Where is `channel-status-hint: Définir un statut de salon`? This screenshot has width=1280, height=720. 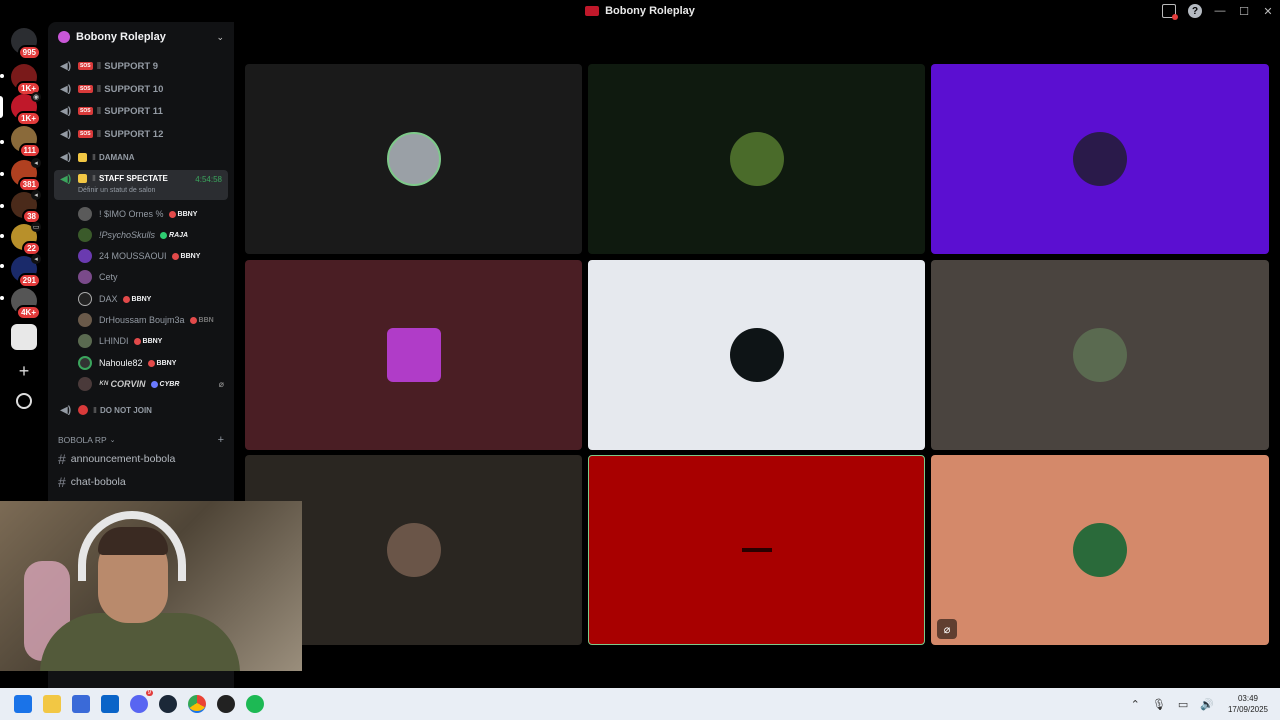
channel-status-hint: Définir un statut de salon is located at coordinates (116, 190).